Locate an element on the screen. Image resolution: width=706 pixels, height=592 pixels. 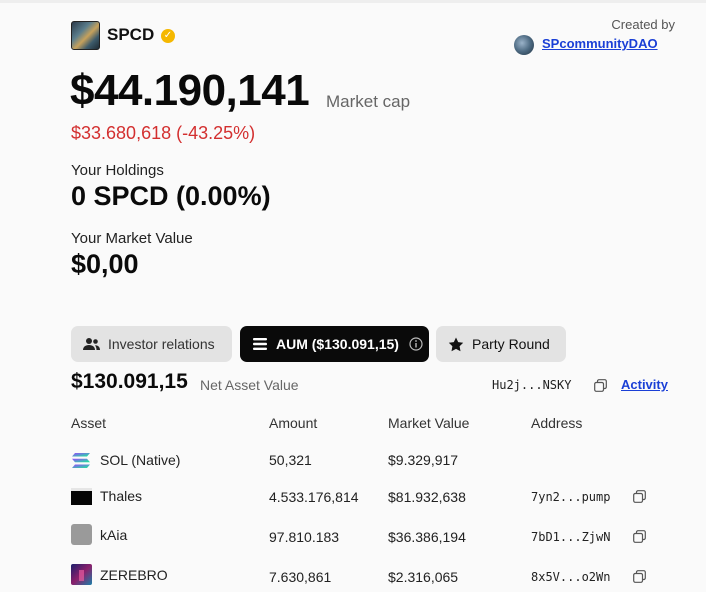
holdings-value: 0 SPCD (0.00%) is located at coordinates (171, 196).